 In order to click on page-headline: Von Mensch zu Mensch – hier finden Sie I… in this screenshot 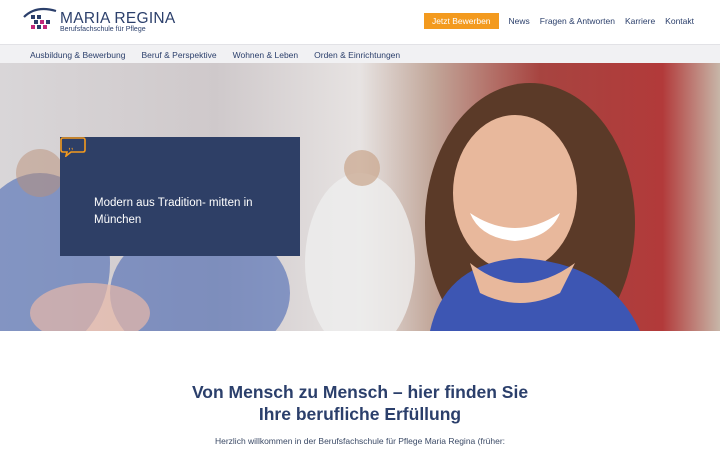, I will do `click(360, 403)`.